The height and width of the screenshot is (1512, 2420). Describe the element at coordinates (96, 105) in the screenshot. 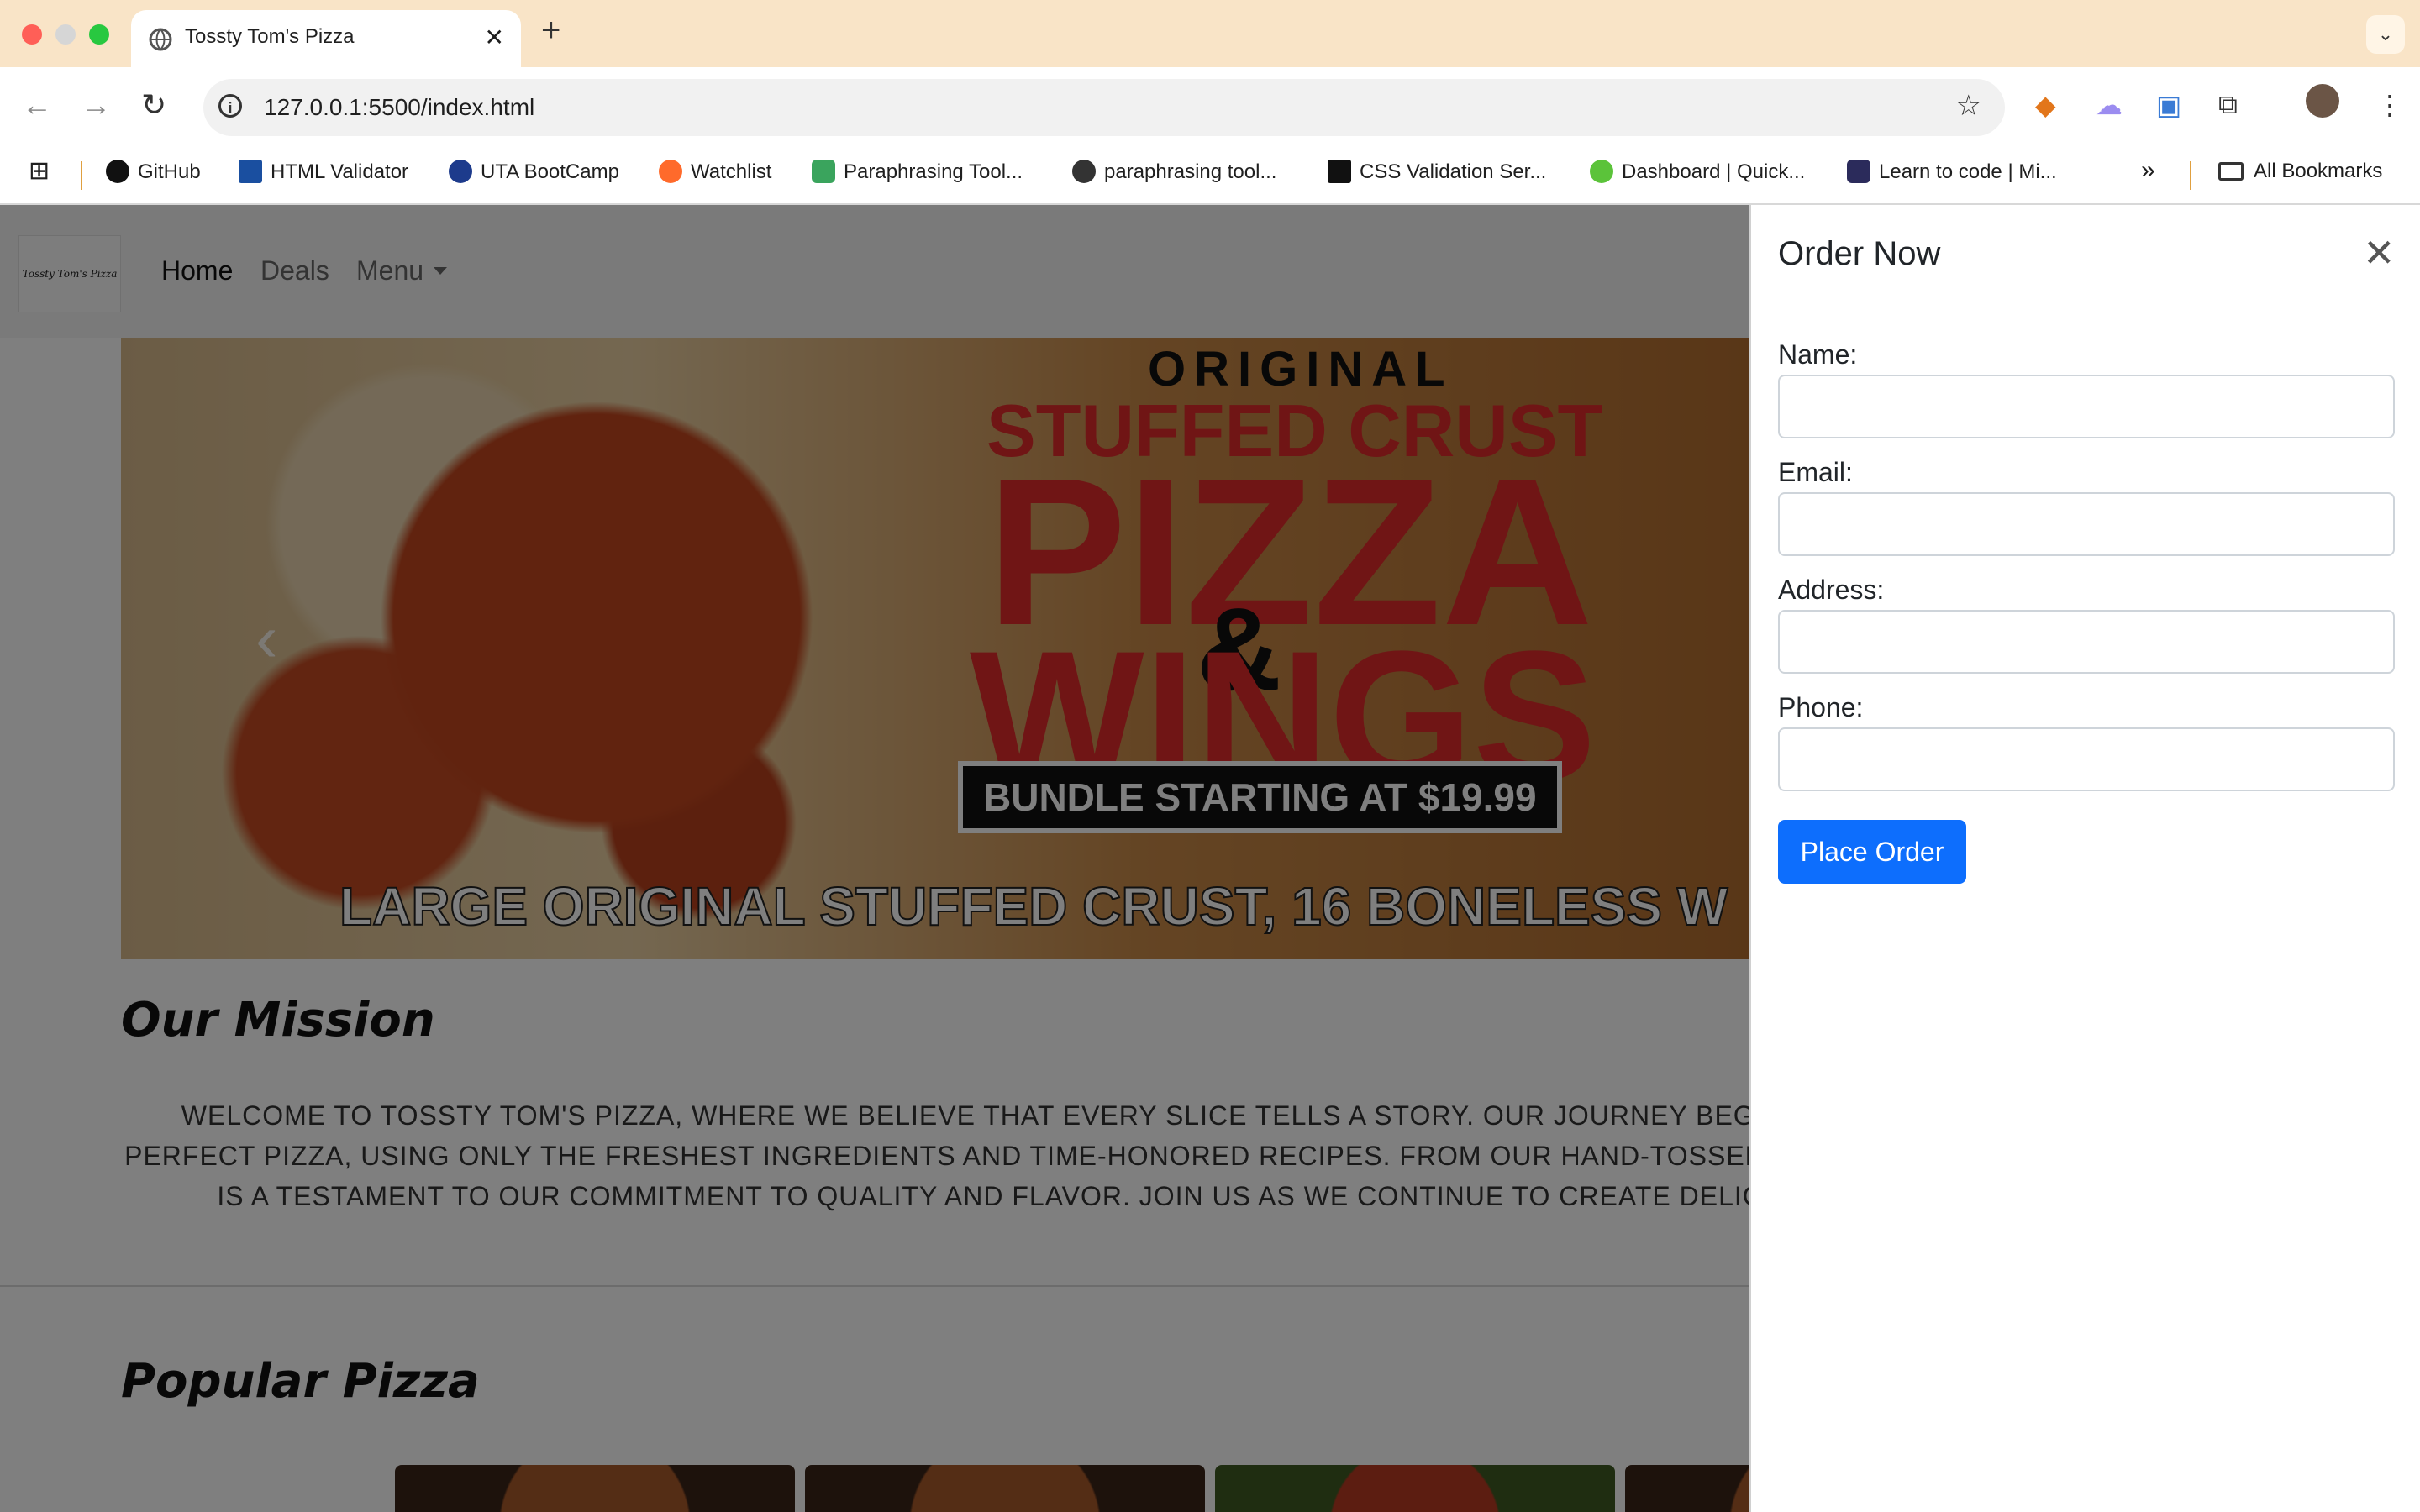

I see `forward-button: →` at that location.